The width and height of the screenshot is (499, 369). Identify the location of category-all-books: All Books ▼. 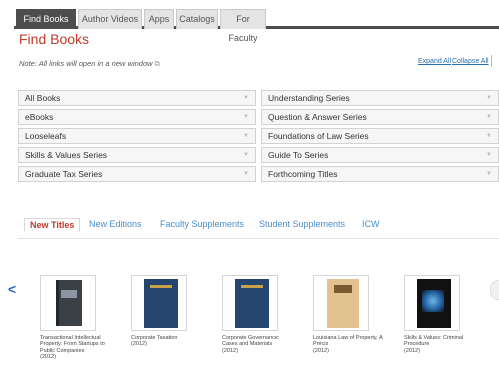
(137, 98).